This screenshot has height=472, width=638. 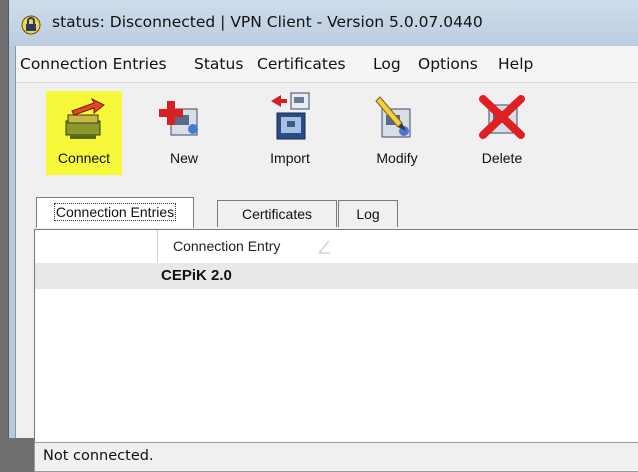 I want to click on connect-button: Connect, so click(x=84, y=133).